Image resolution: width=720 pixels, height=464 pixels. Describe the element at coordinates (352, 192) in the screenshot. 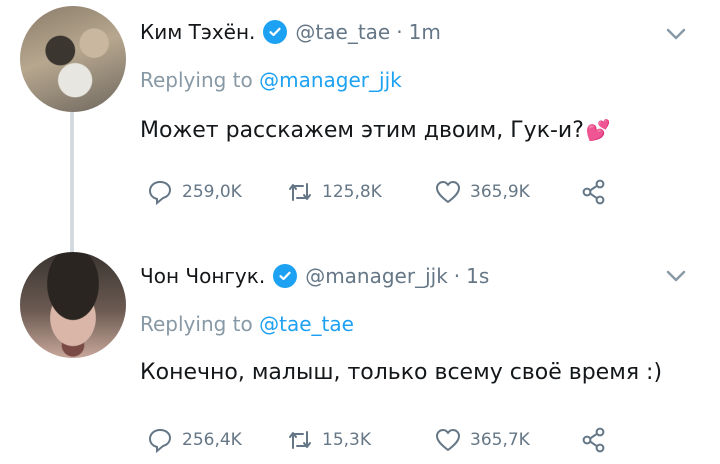

I see `retweet-count: 125,8K` at that location.